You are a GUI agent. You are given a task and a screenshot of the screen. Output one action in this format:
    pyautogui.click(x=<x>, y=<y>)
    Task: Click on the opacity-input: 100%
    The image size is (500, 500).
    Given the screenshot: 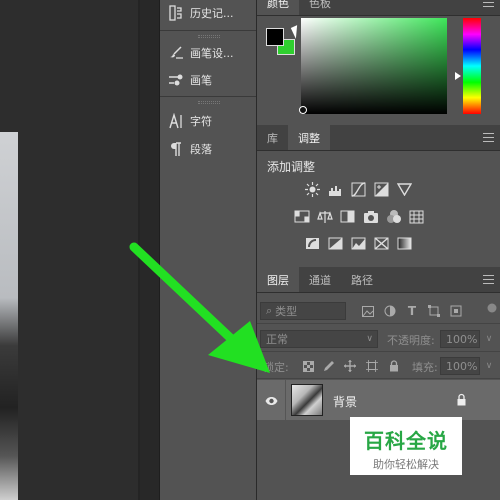 What is the action you would take?
    pyautogui.click(x=460, y=339)
    